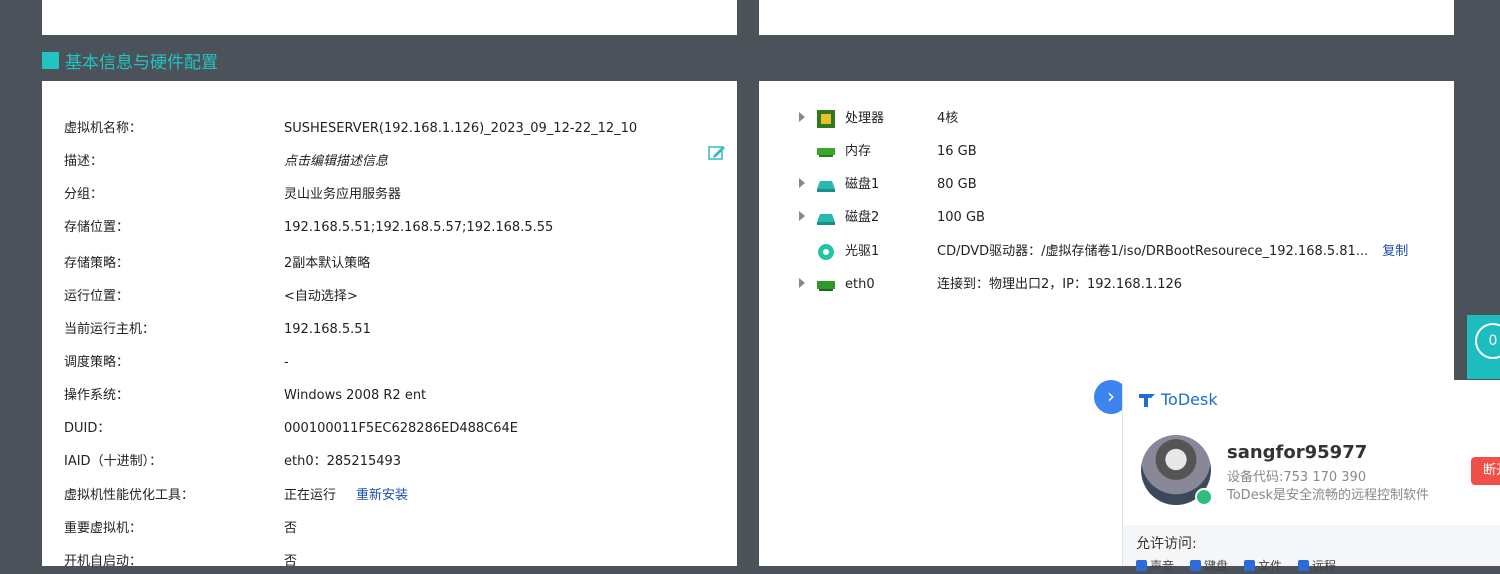 The image size is (1500, 574). What do you see at coordinates (858, 151) in the screenshot?
I see `hardware-name: 内存` at bounding box center [858, 151].